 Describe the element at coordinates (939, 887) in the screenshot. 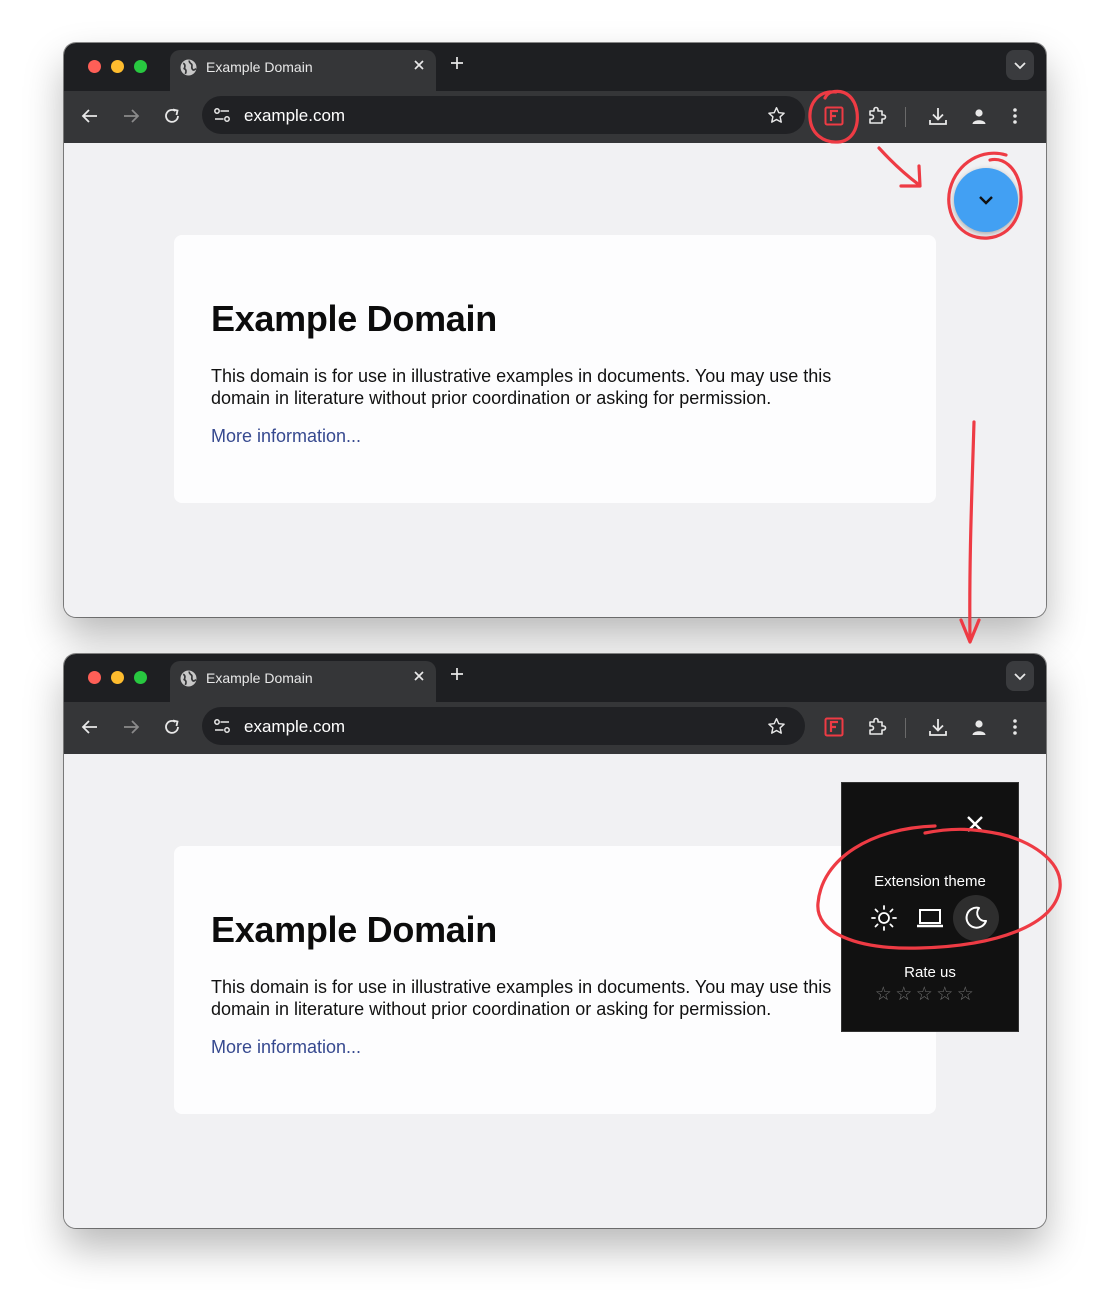

I see `circle-around-theme-options` at that location.